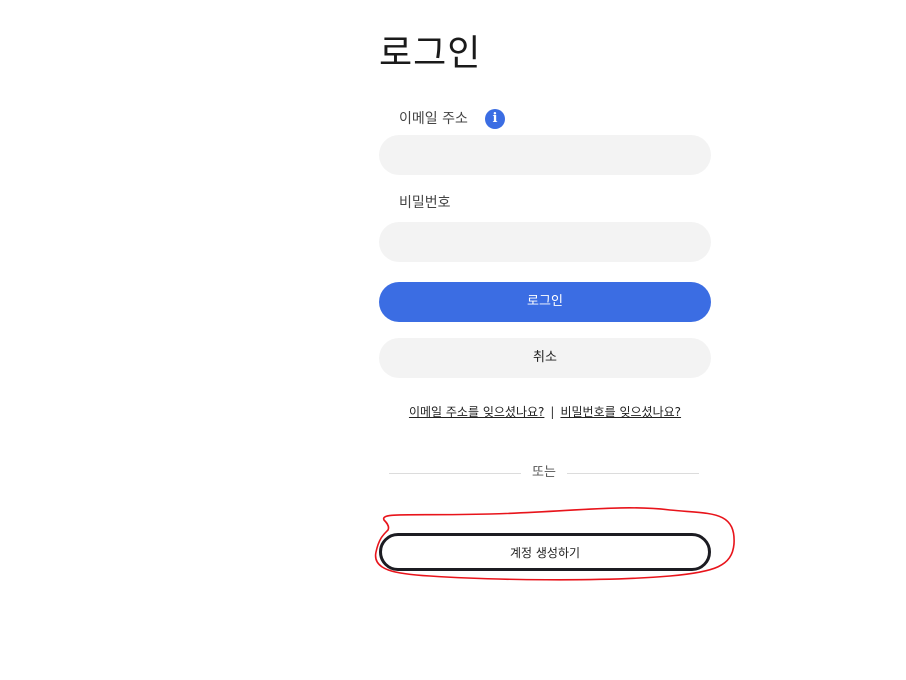 This screenshot has height=680, width=906. What do you see at coordinates (544, 473) in the screenshot?
I see `or-divider: 또는` at bounding box center [544, 473].